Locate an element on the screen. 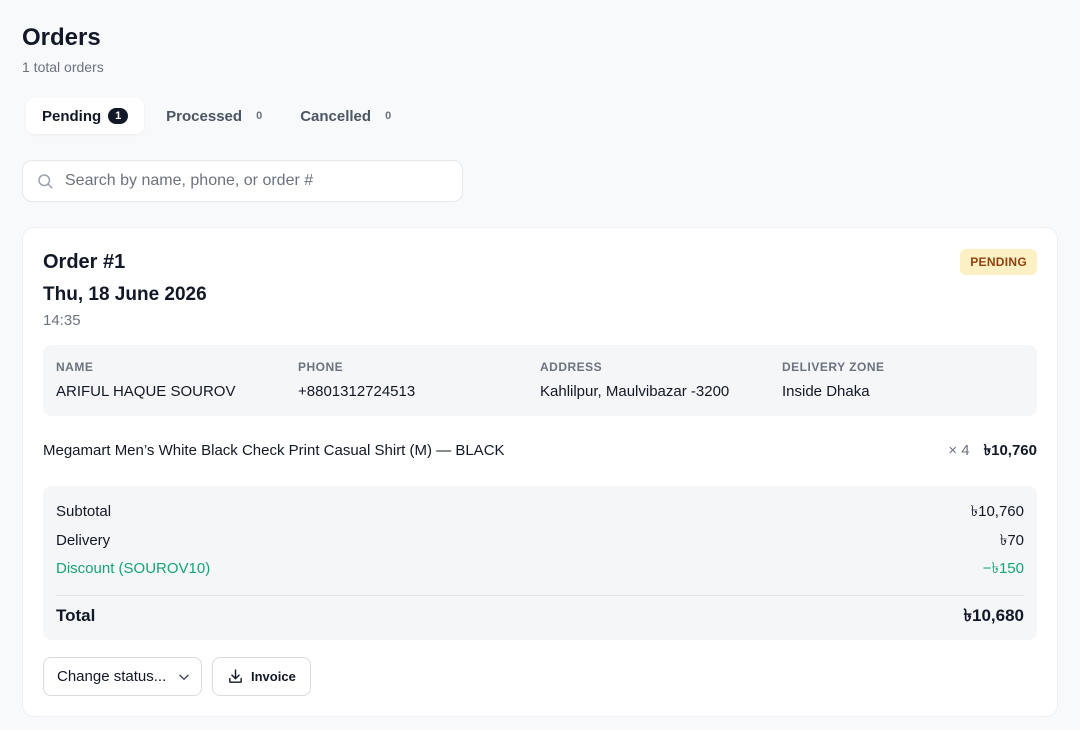 The height and width of the screenshot is (730, 1080). customer-name-field: NAME ARIFUL HAQUE SOUROV is located at coordinates (177, 388).